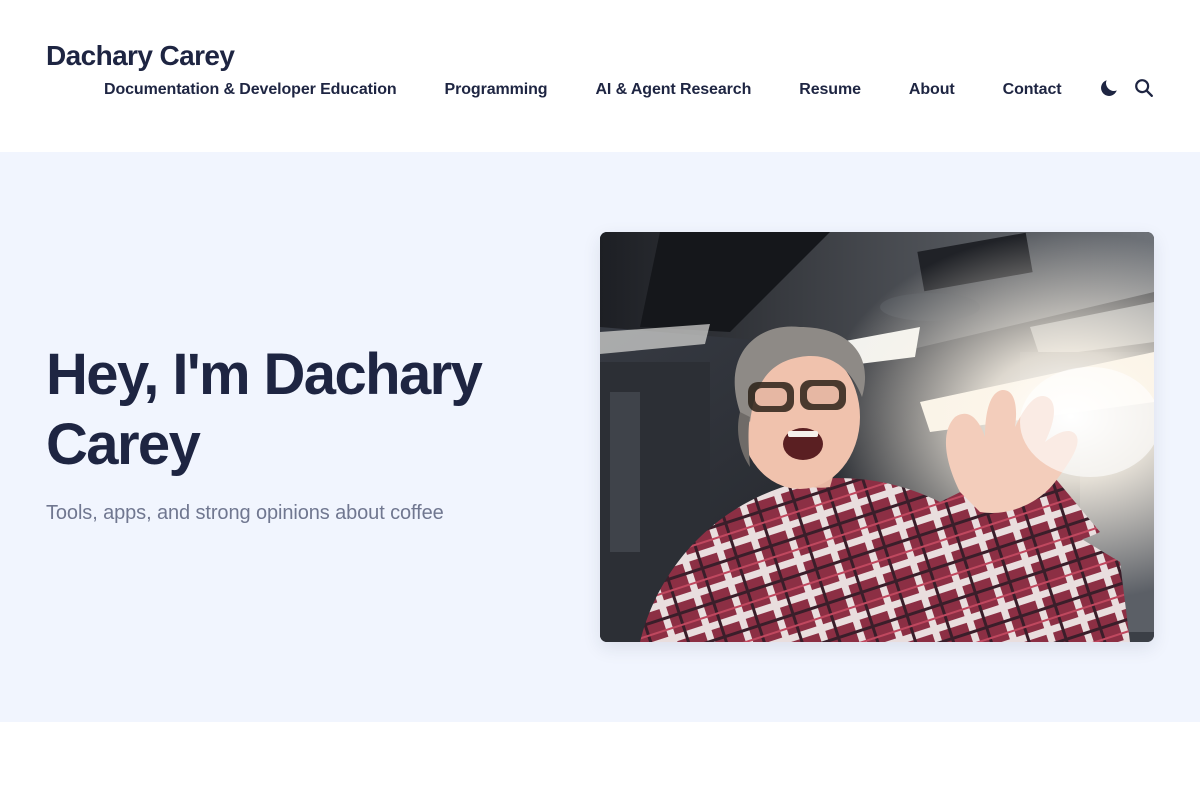 The width and height of the screenshot is (1200, 800). Describe the element at coordinates (1032, 90) in the screenshot. I see `nav-link-contact: Contact` at that location.